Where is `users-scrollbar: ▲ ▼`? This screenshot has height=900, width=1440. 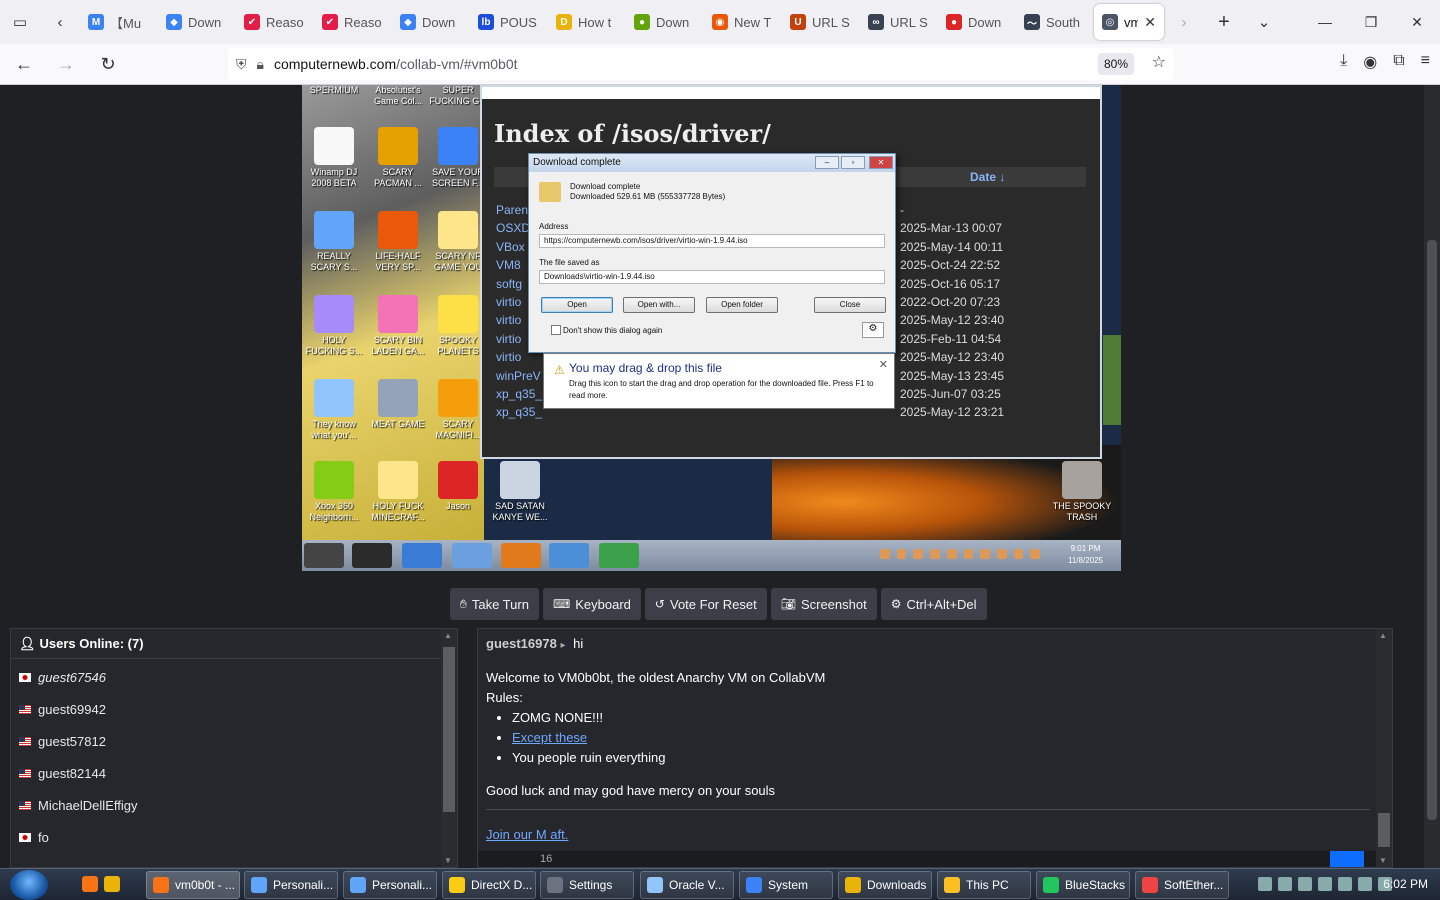 users-scrollbar: ▲ ▼ is located at coordinates (449, 748).